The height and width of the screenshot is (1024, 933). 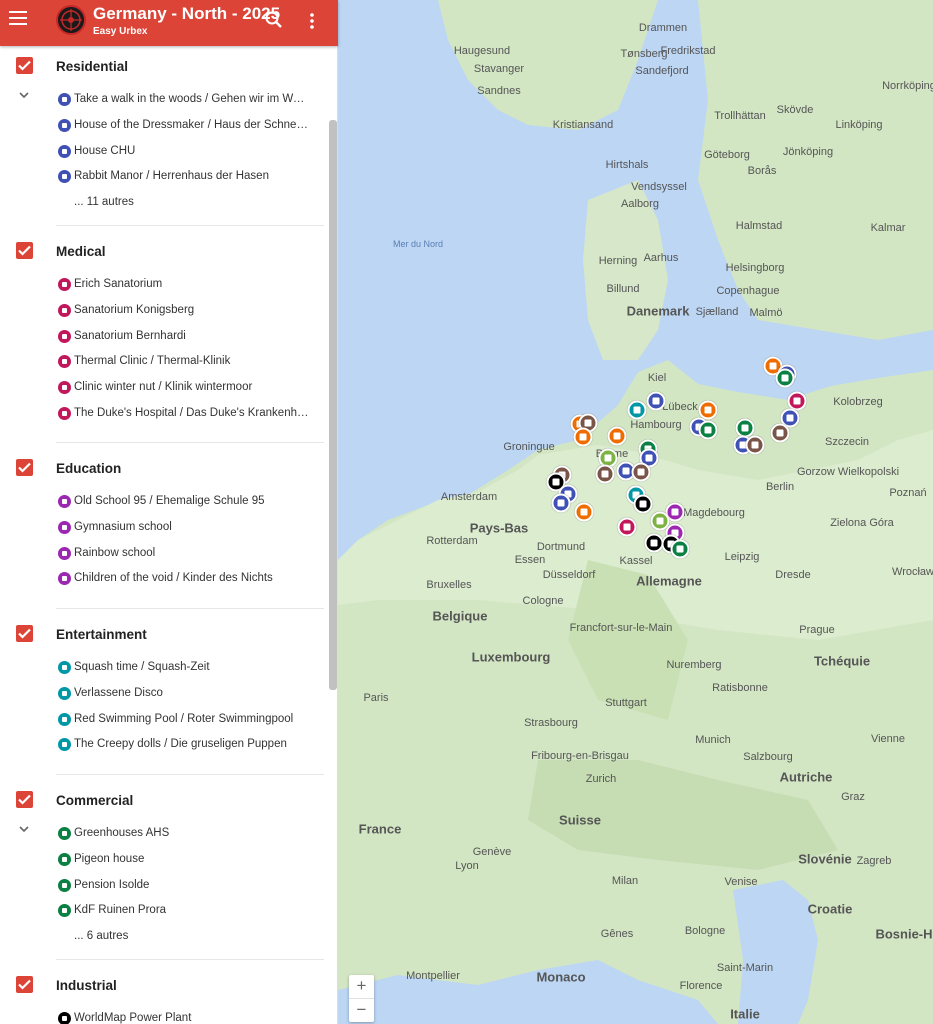 What do you see at coordinates (449, 585) in the screenshot?
I see `city-label: Bruxelles` at bounding box center [449, 585].